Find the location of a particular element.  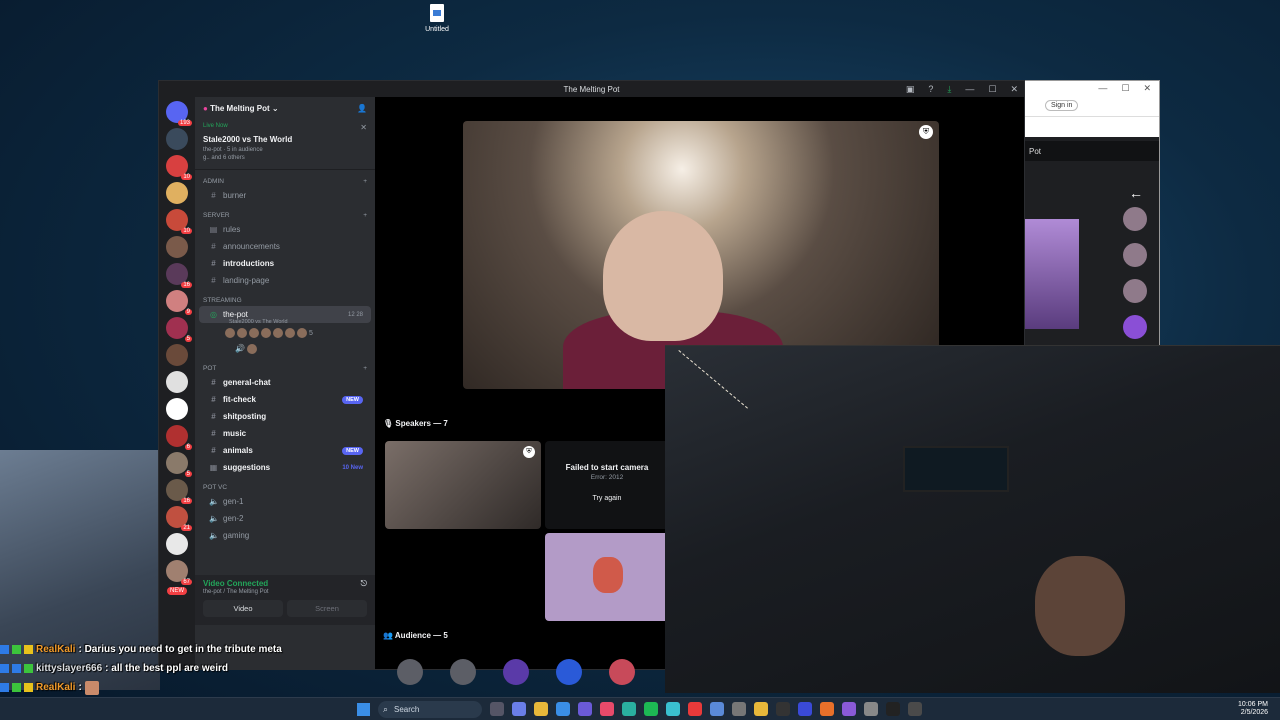

copilot-icon is located at coordinates (519, 709).